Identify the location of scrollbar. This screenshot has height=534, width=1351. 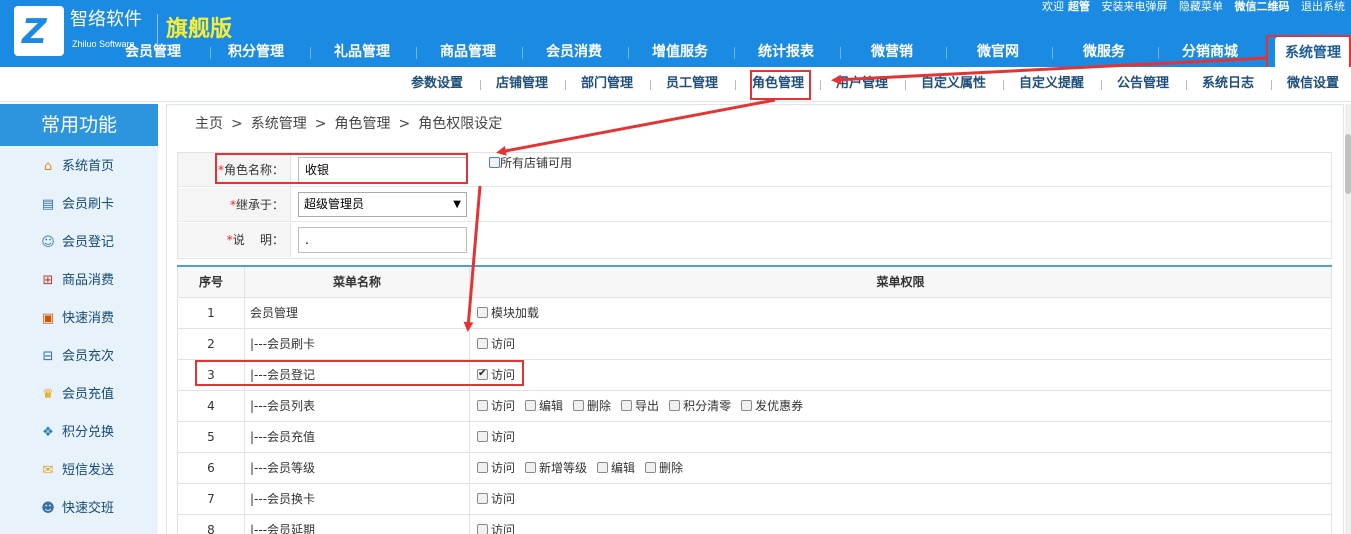
(1348, 319).